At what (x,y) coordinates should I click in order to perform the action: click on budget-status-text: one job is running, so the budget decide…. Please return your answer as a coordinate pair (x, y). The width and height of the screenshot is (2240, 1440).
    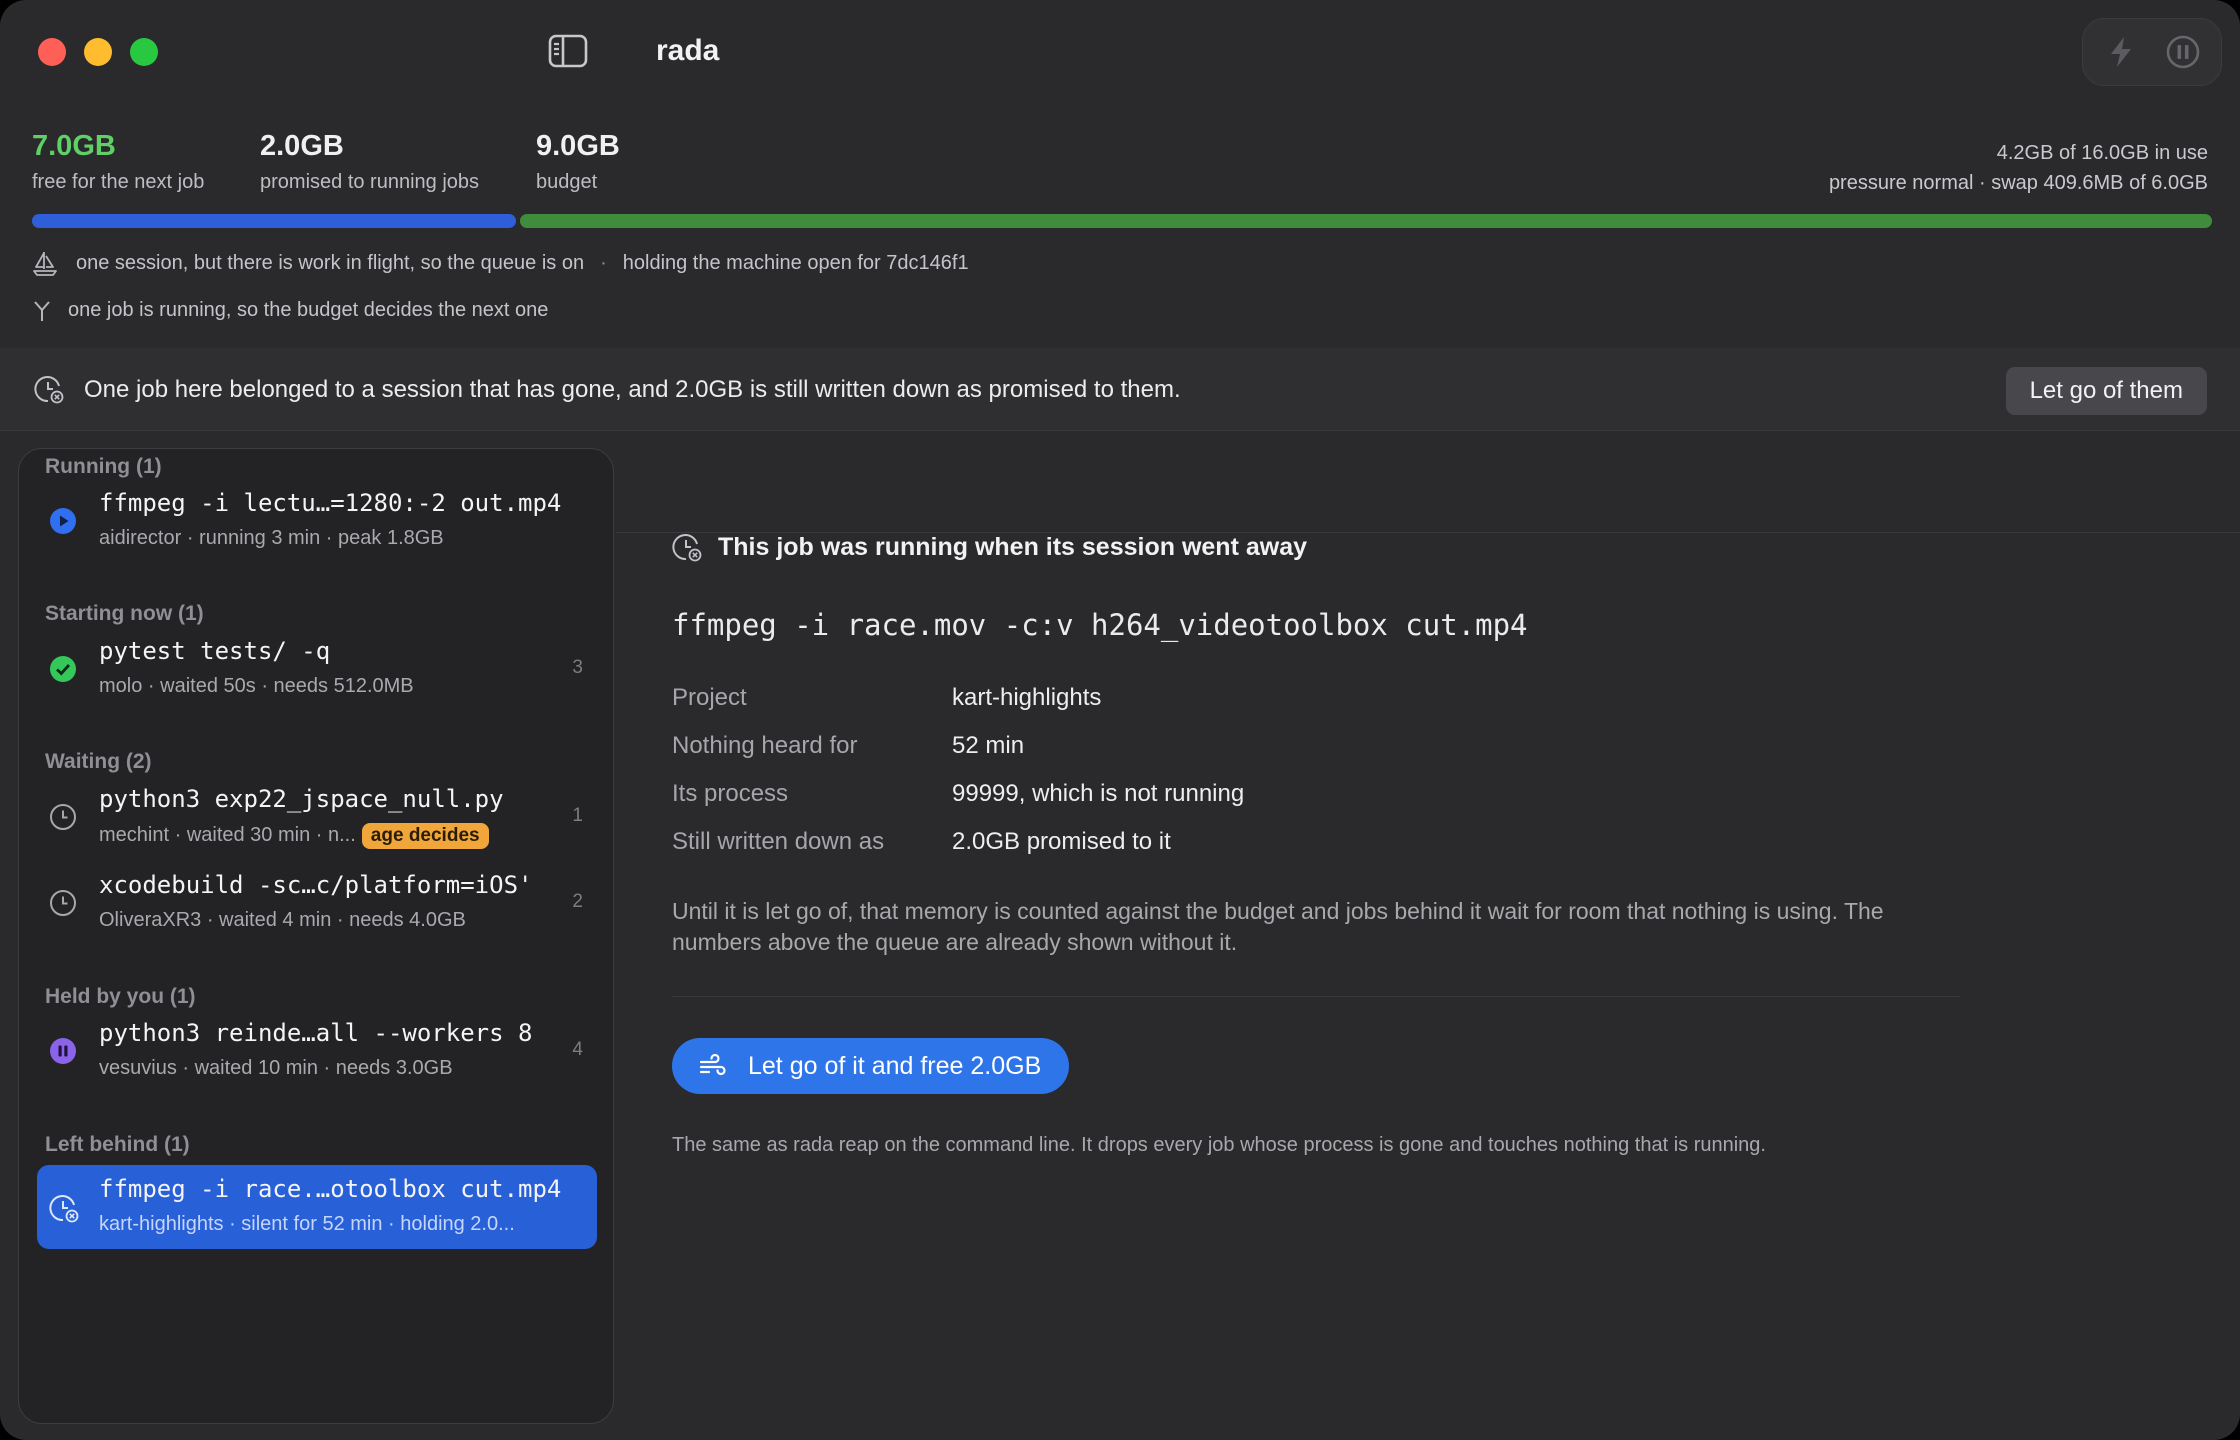
    Looking at the image, I should click on (308, 310).